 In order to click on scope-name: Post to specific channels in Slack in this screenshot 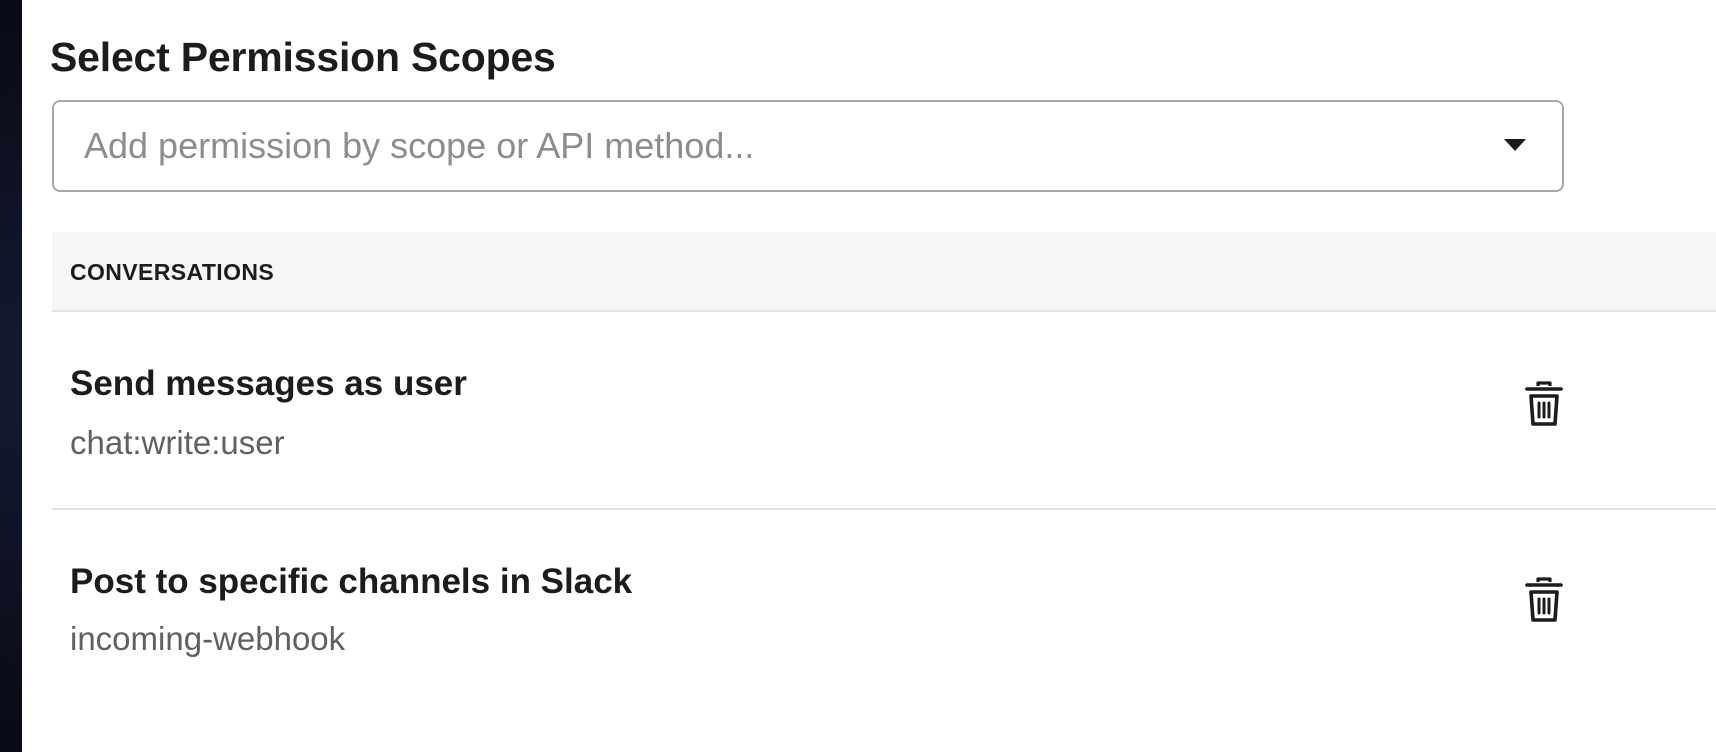, I will do `click(351, 581)`.